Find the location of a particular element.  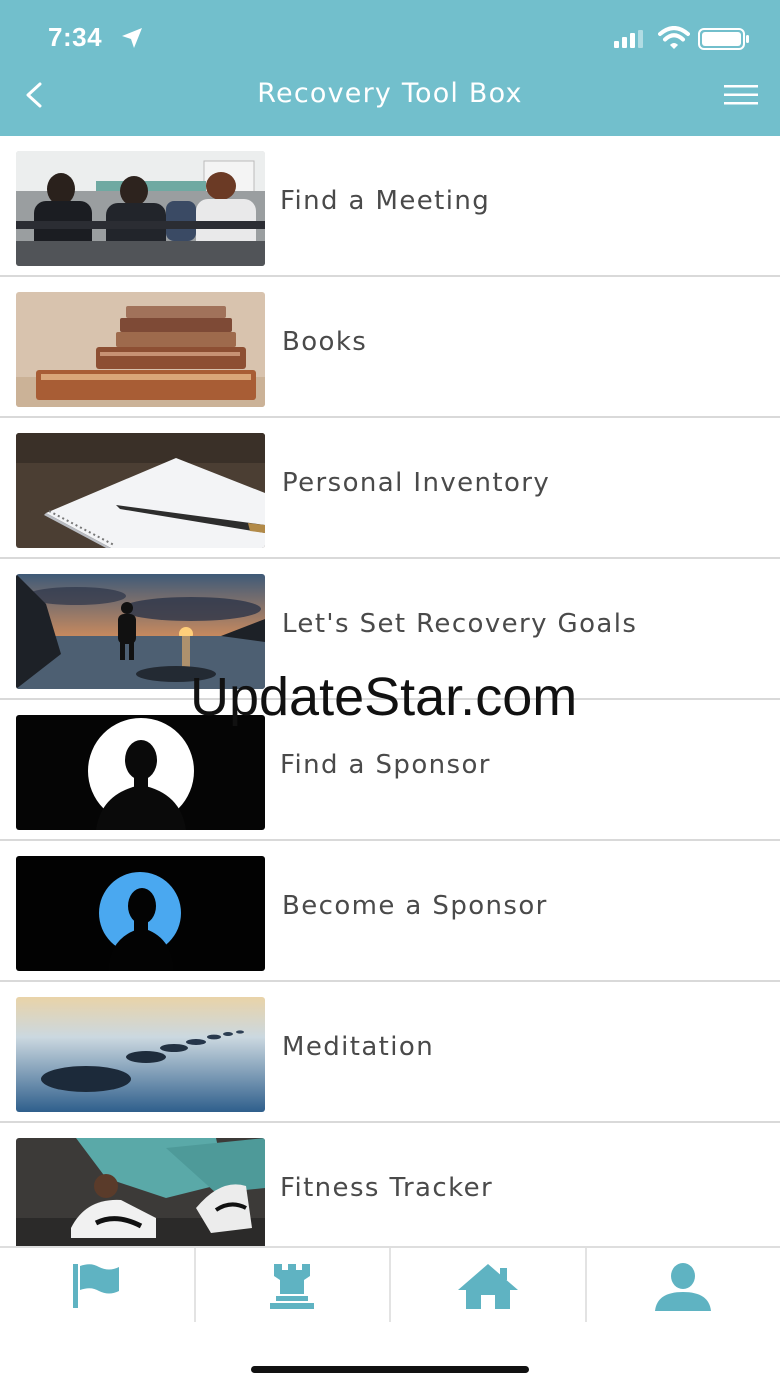

status-time: 7:34 is located at coordinates (75, 37).